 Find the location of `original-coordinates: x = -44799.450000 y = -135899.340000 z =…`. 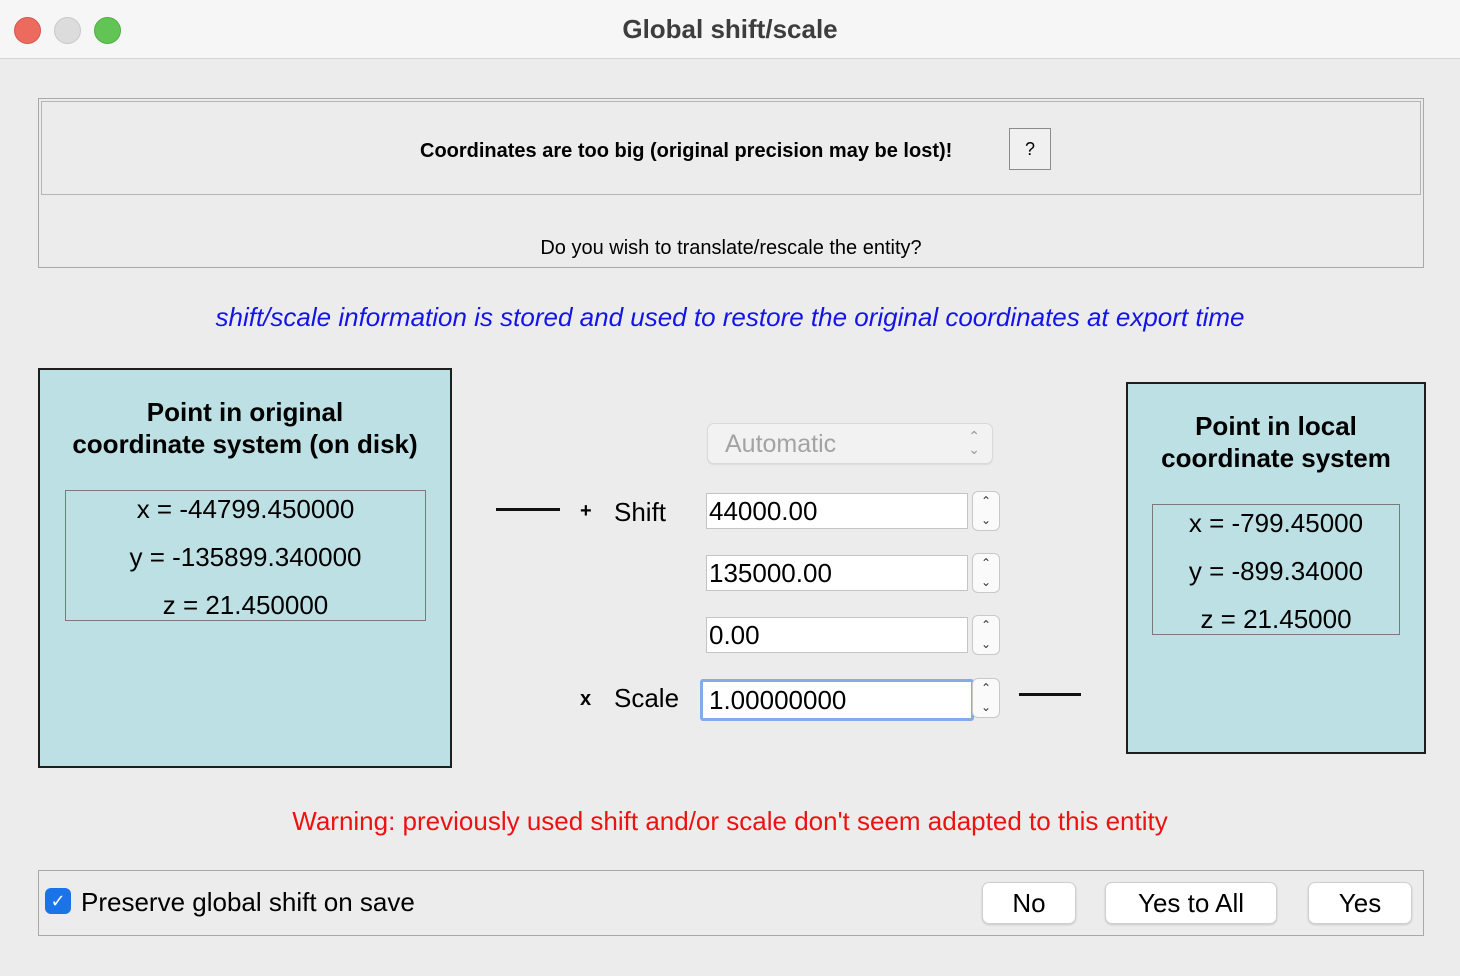

original-coordinates: x = -44799.450000 y = -135899.340000 z =… is located at coordinates (245, 555).